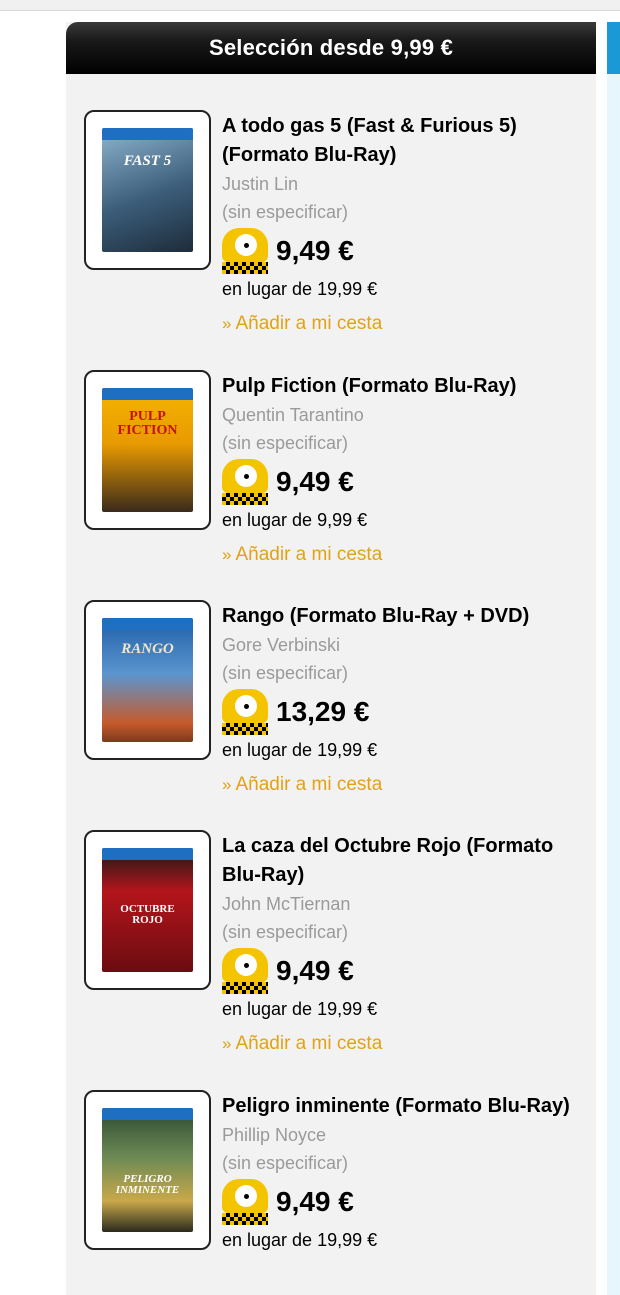 This screenshot has width=620, height=1295. I want to click on original-price: en lugar de 9,99 €, so click(295, 520).